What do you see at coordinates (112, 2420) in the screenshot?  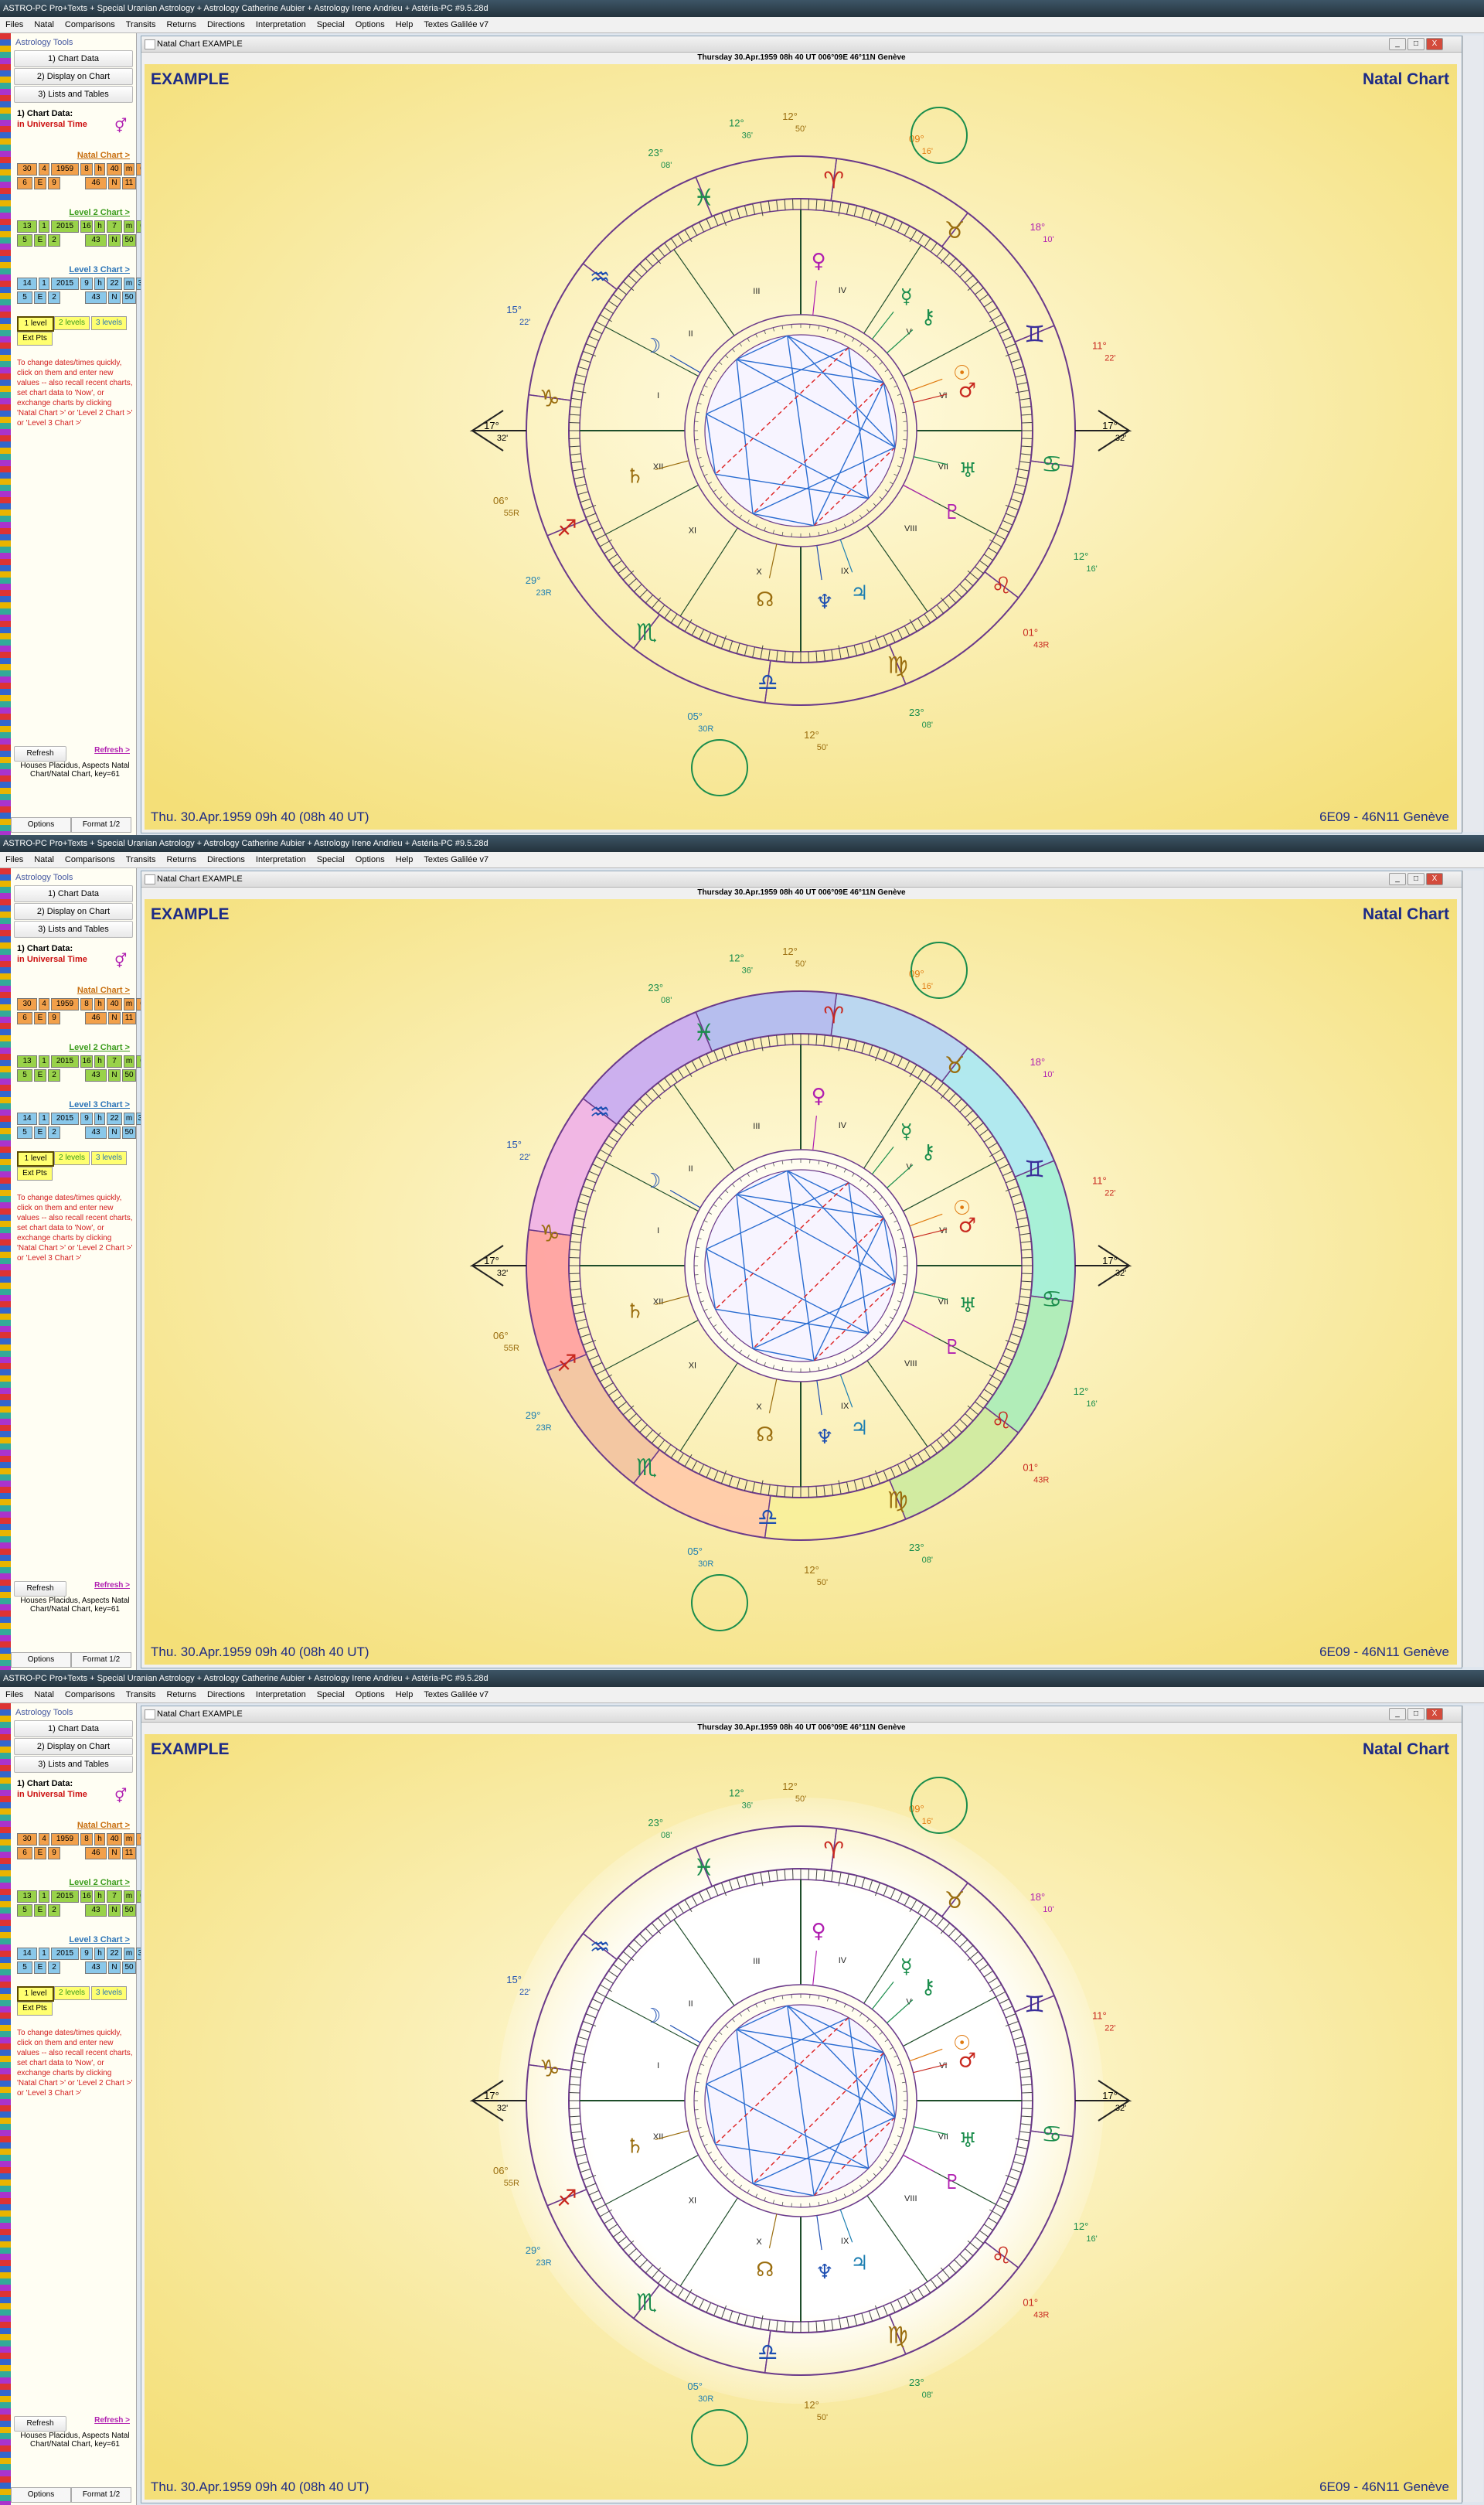 I see `refresh-link: Refresh >` at bounding box center [112, 2420].